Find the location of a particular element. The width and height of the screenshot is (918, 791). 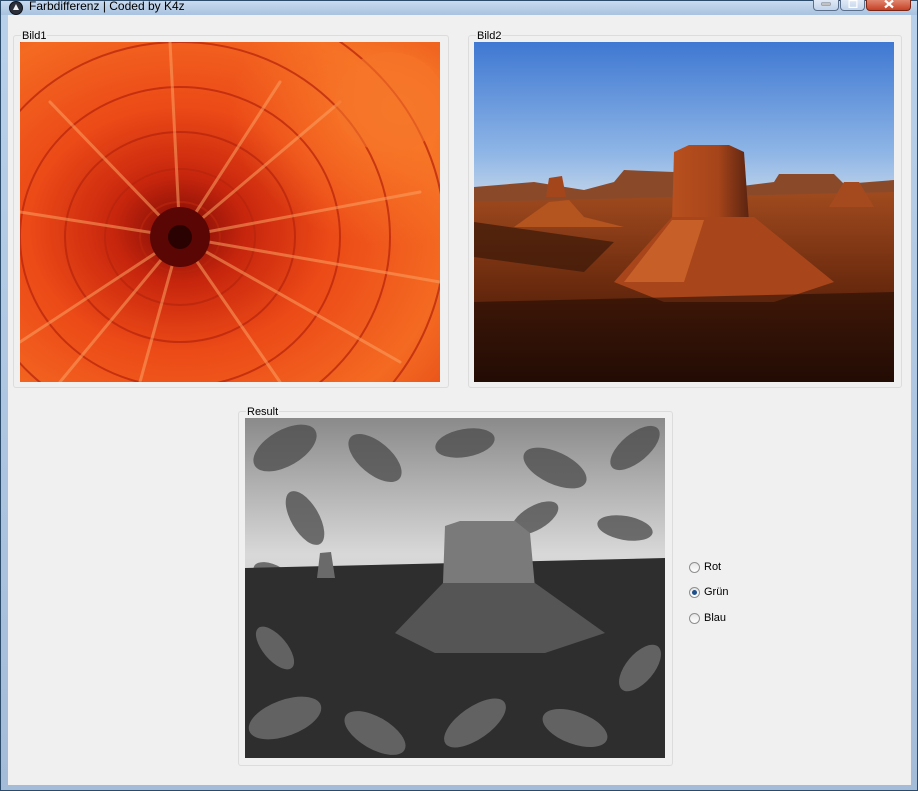

close-icon is located at coordinates (888, 4).